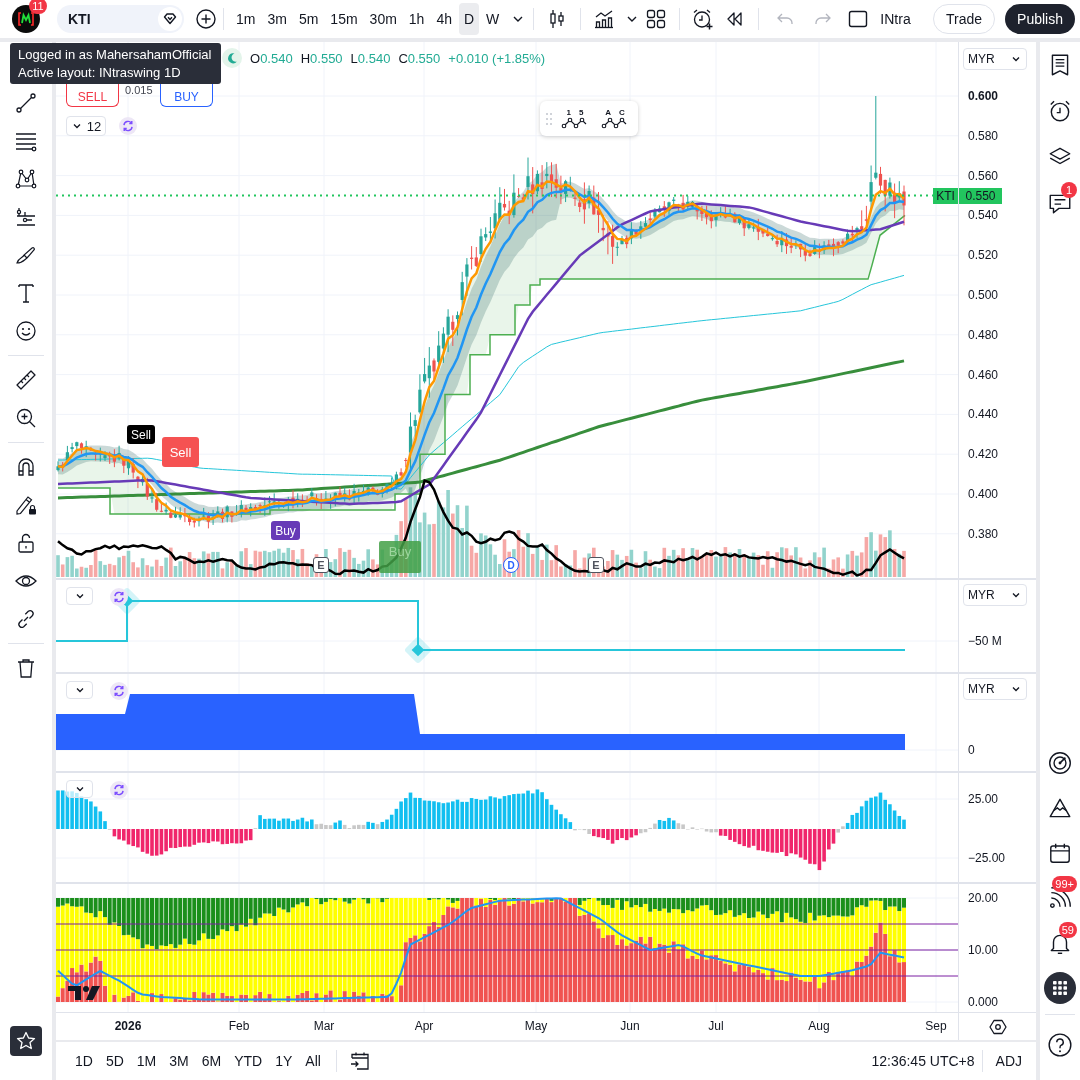  What do you see at coordinates (38, 7) in the screenshot?
I see `count-badge: 11` at bounding box center [38, 7].